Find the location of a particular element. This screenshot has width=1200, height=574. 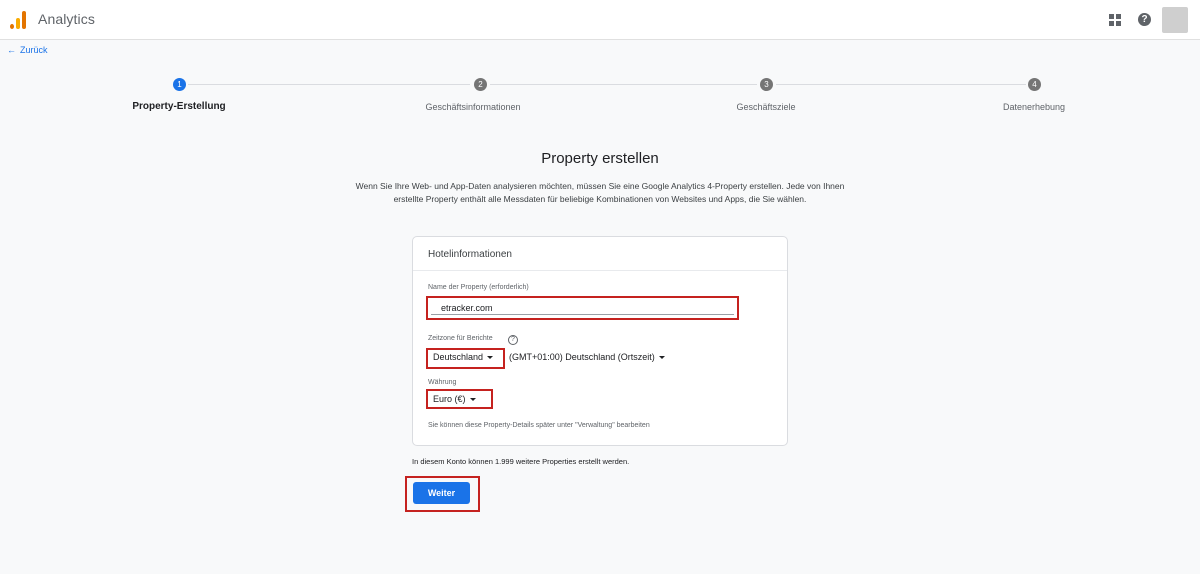

step-3-indicator: 3 is located at coordinates (766, 84).